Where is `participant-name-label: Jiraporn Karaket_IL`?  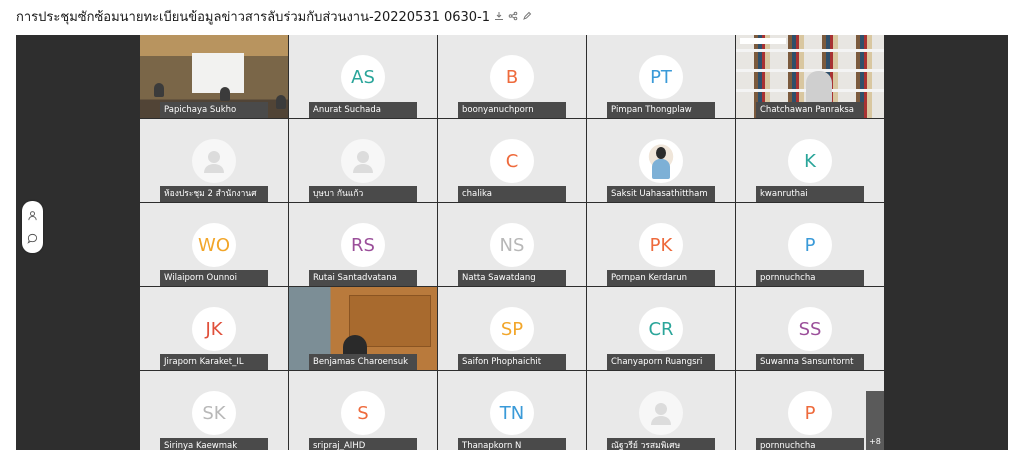 participant-name-label: Jiraporn Karaket_IL is located at coordinates (214, 362).